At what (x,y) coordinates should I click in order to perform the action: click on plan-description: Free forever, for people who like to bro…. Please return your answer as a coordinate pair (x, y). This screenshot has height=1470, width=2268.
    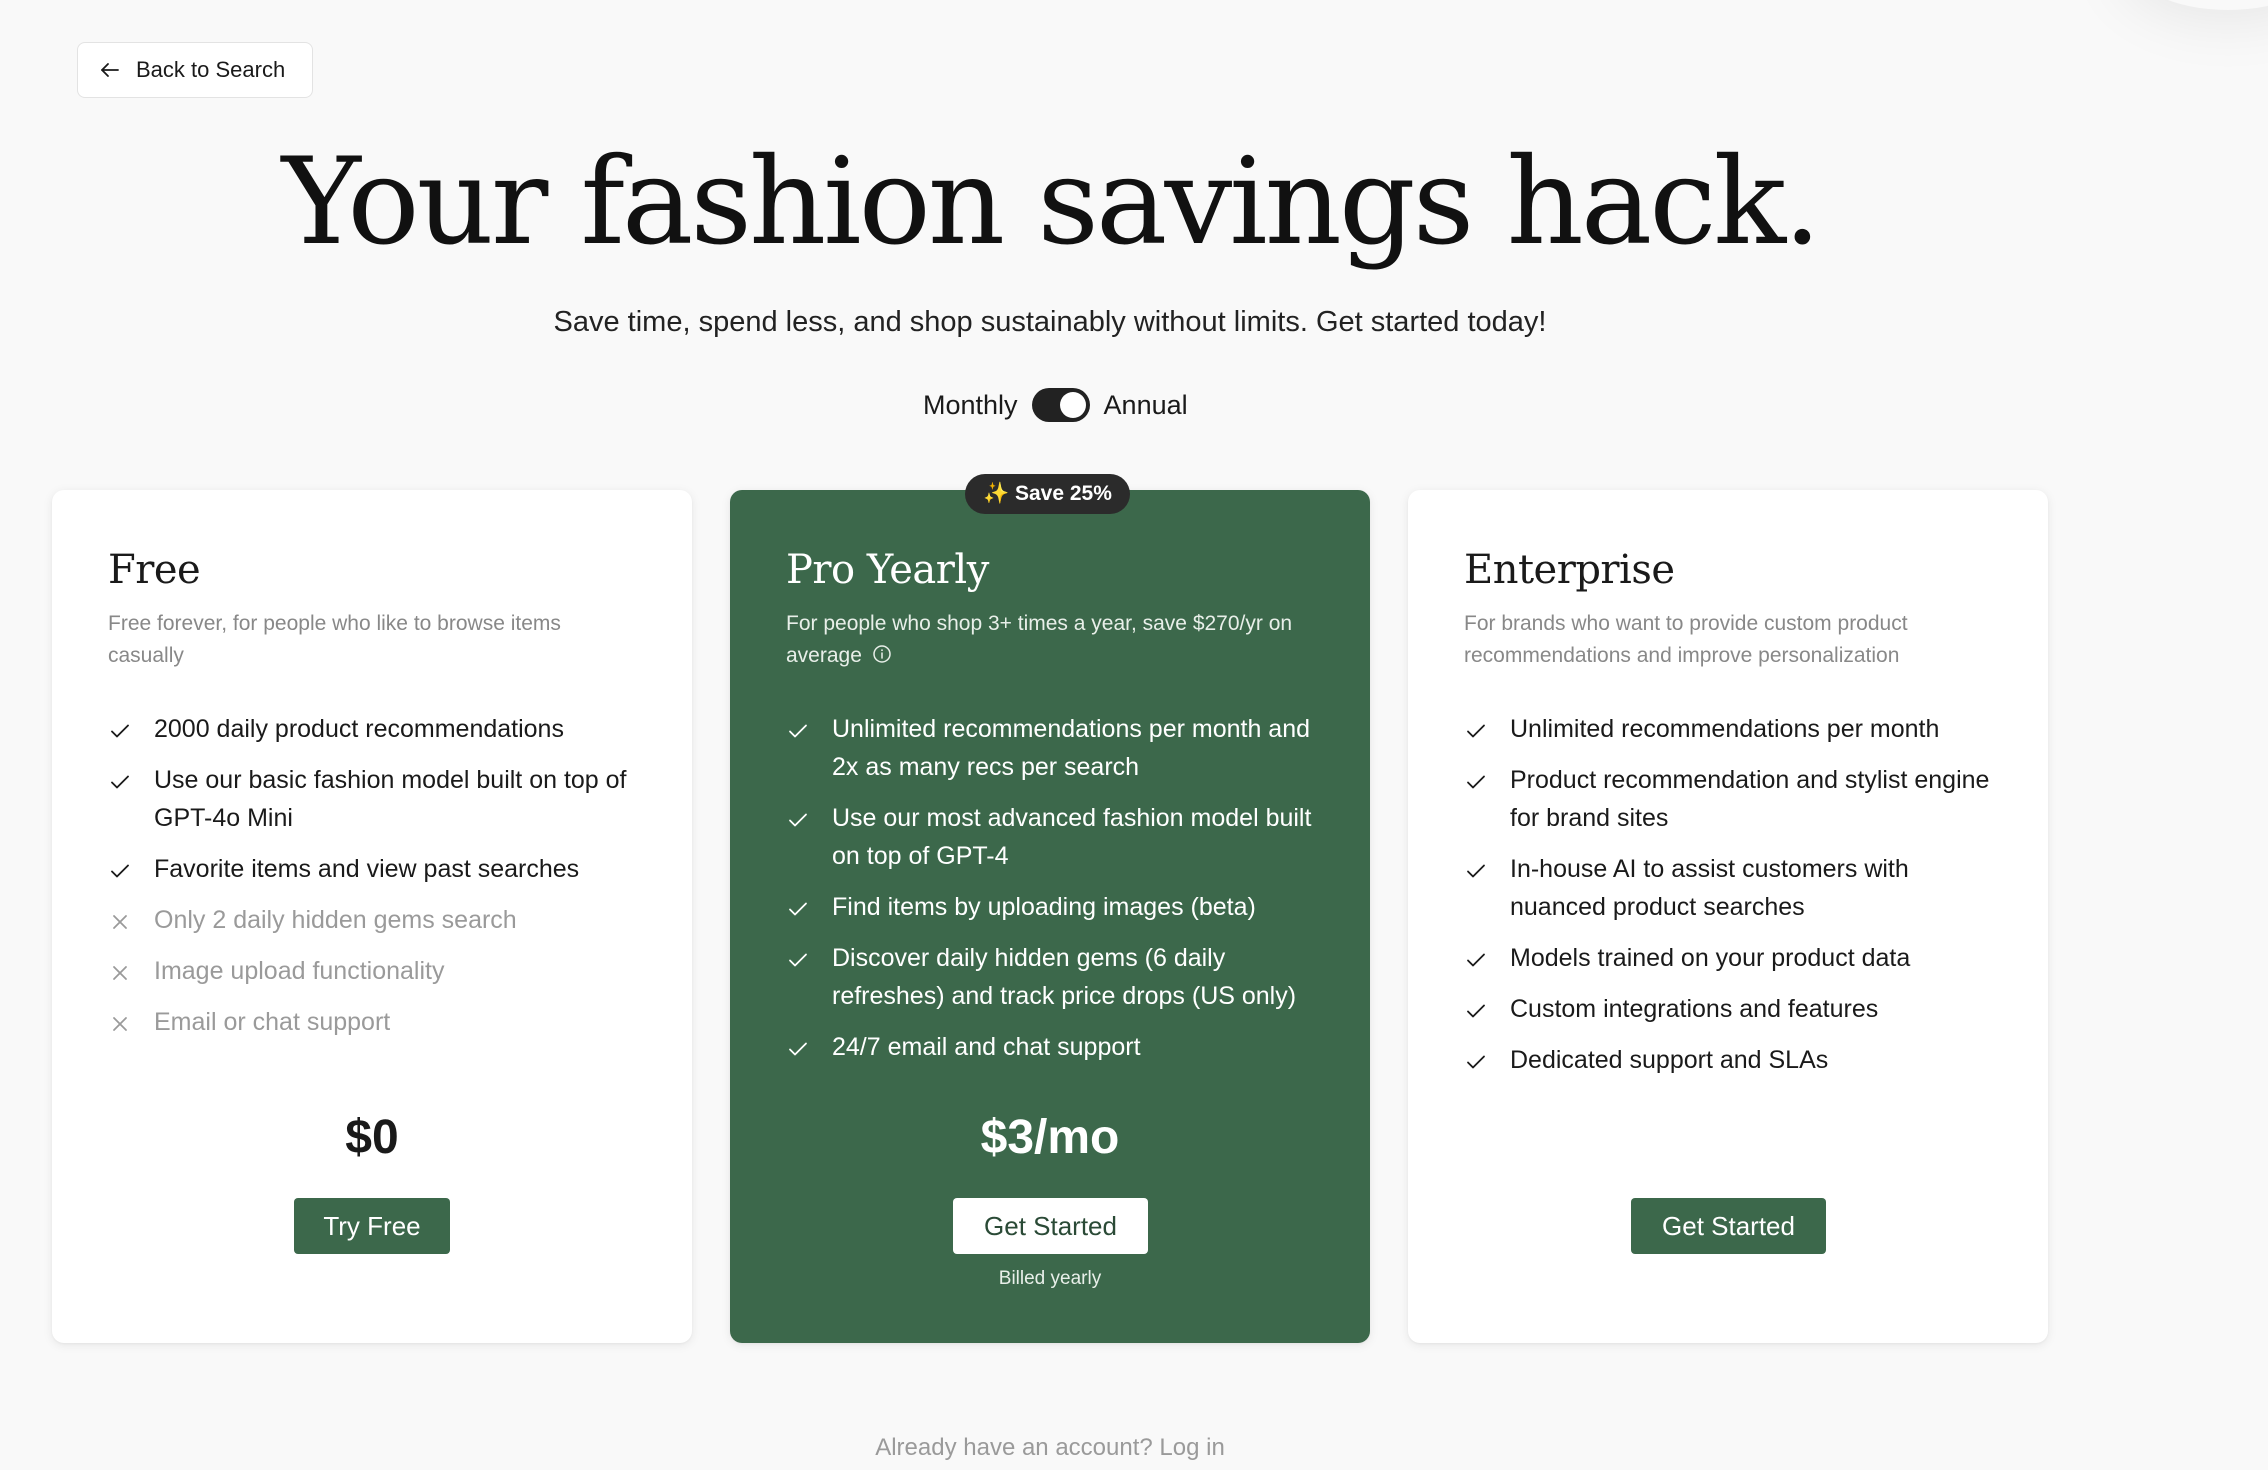
    Looking at the image, I should click on (334, 639).